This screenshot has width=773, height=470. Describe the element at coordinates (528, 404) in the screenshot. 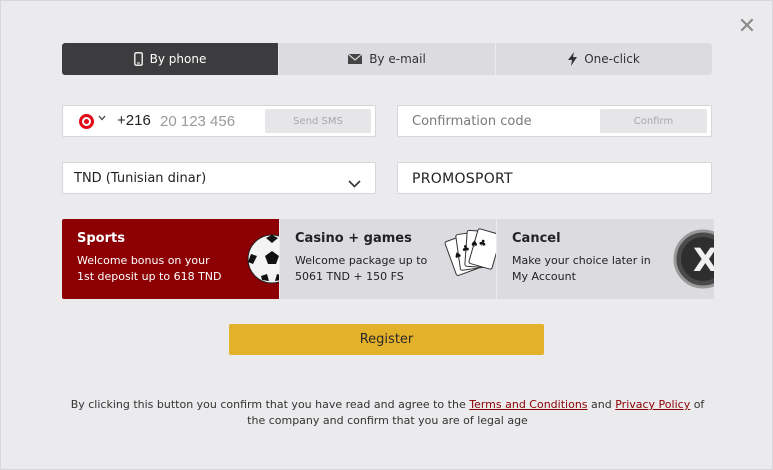

I see `terms-and-conditions-link: Terms and Conditions` at that location.